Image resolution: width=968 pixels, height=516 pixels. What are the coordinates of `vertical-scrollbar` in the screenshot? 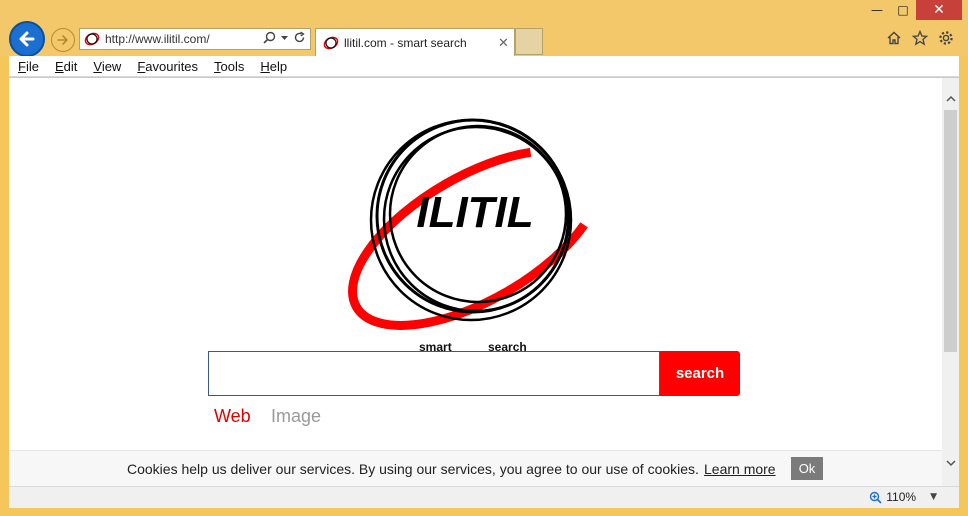 It's located at (950, 282).